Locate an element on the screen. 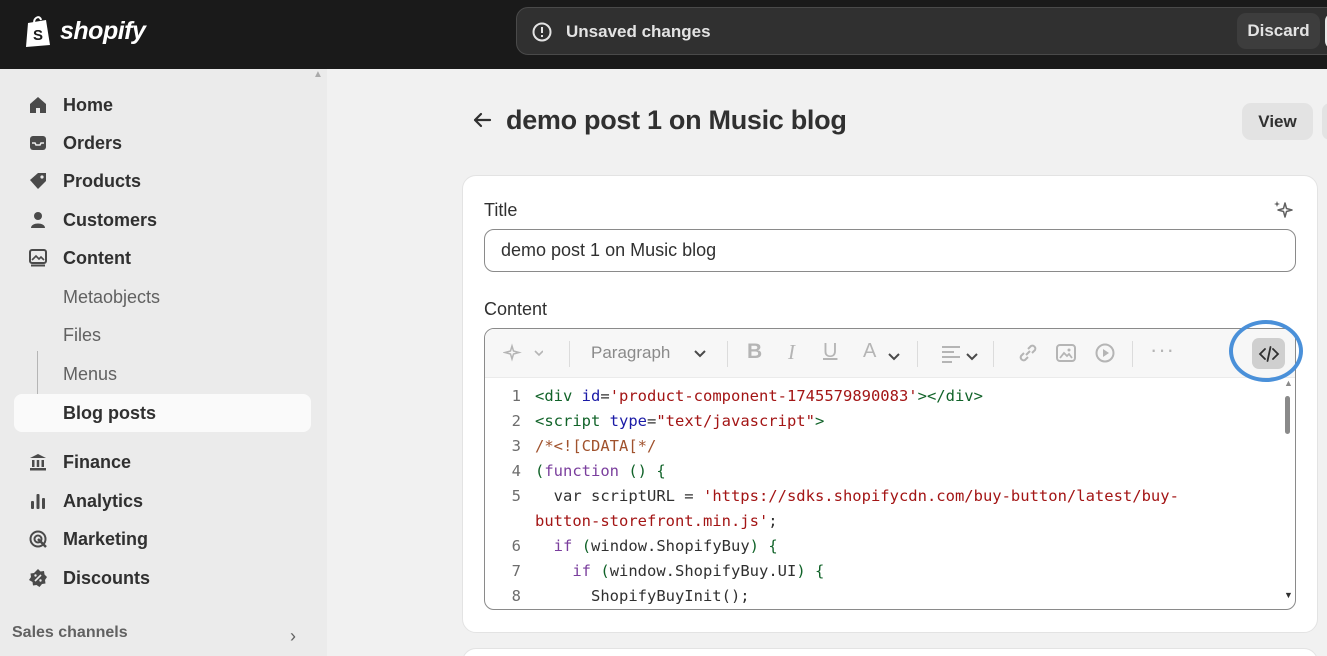  unsaved-changes-text: Unsaved changes is located at coordinates (638, 31).